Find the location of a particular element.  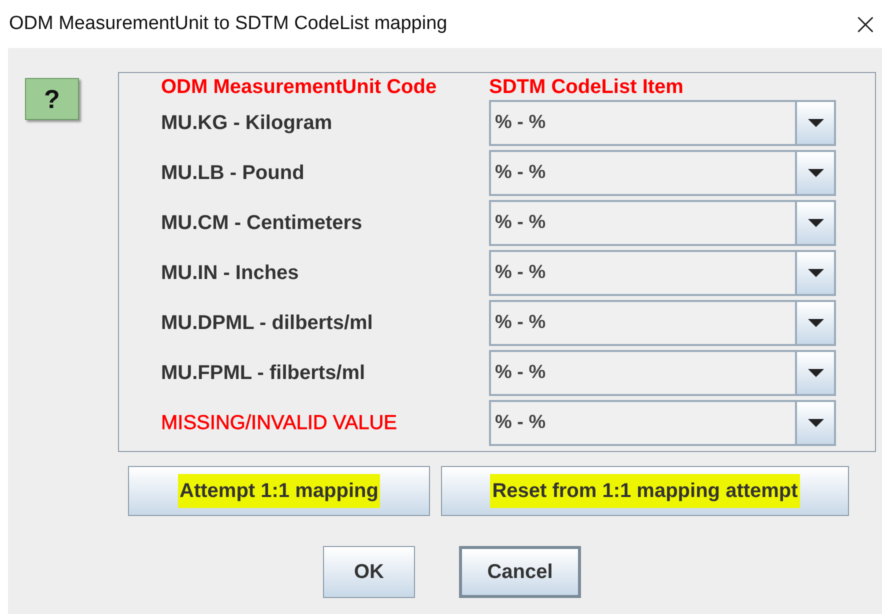

close-button: × is located at coordinates (867, 24).